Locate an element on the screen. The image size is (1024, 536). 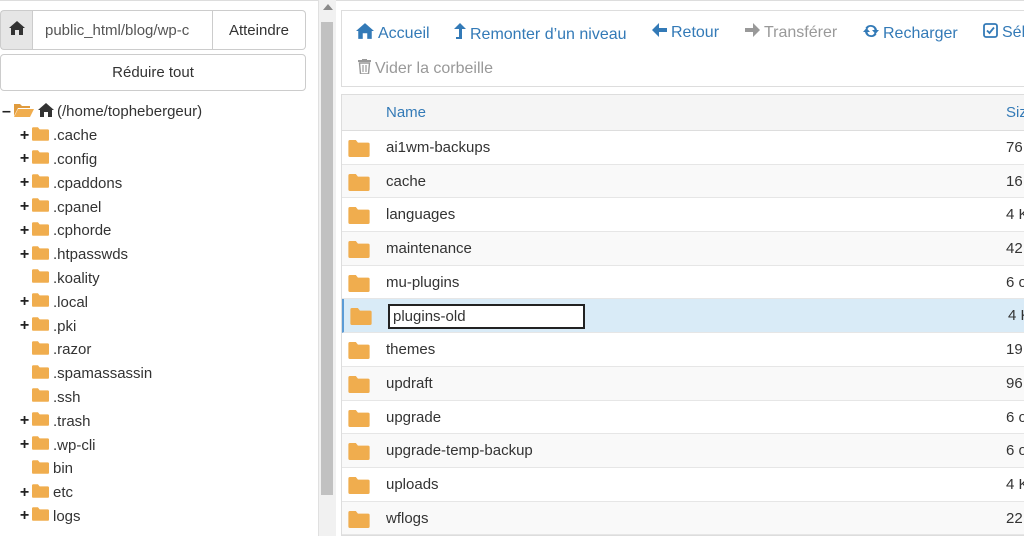
file-row: ai1wm-backups 76 is located at coordinates (683, 148).